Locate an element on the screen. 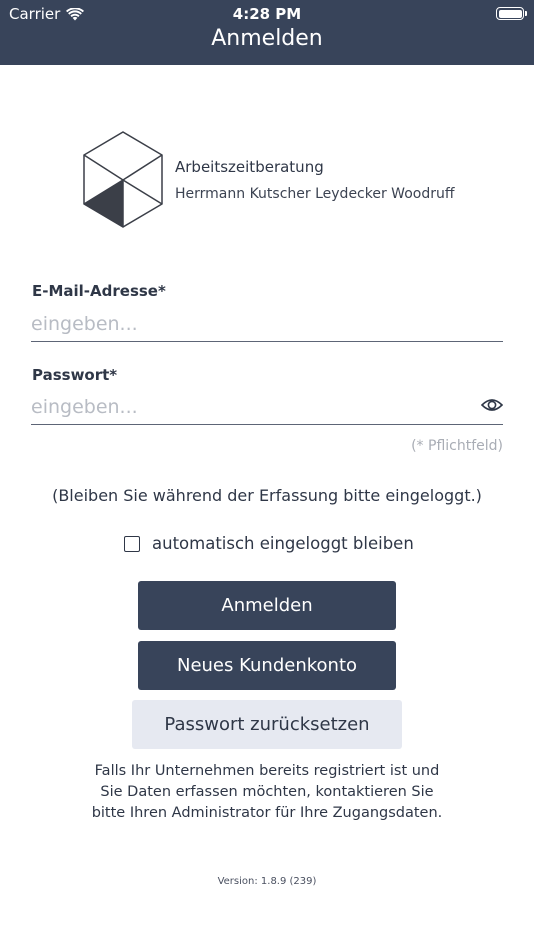 Image resolution: width=534 pixels, height=950 pixels. remember-row: automatisch eingeloggt bleiben is located at coordinates (269, 543).